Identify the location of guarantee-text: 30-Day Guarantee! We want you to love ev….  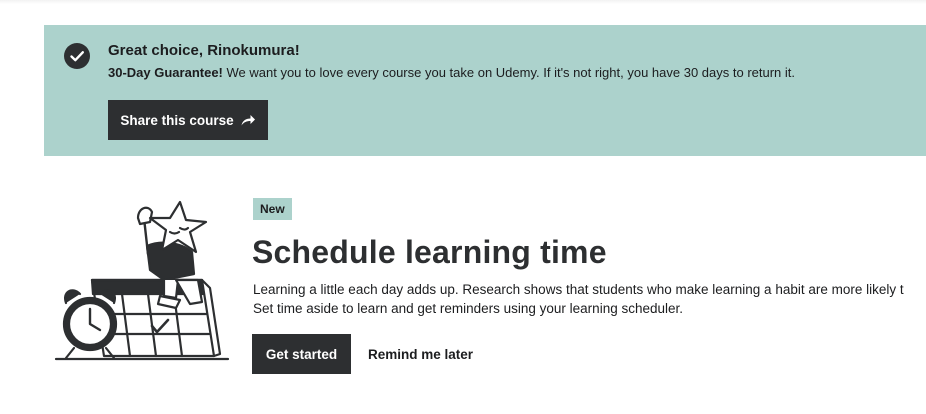
(451, 72).